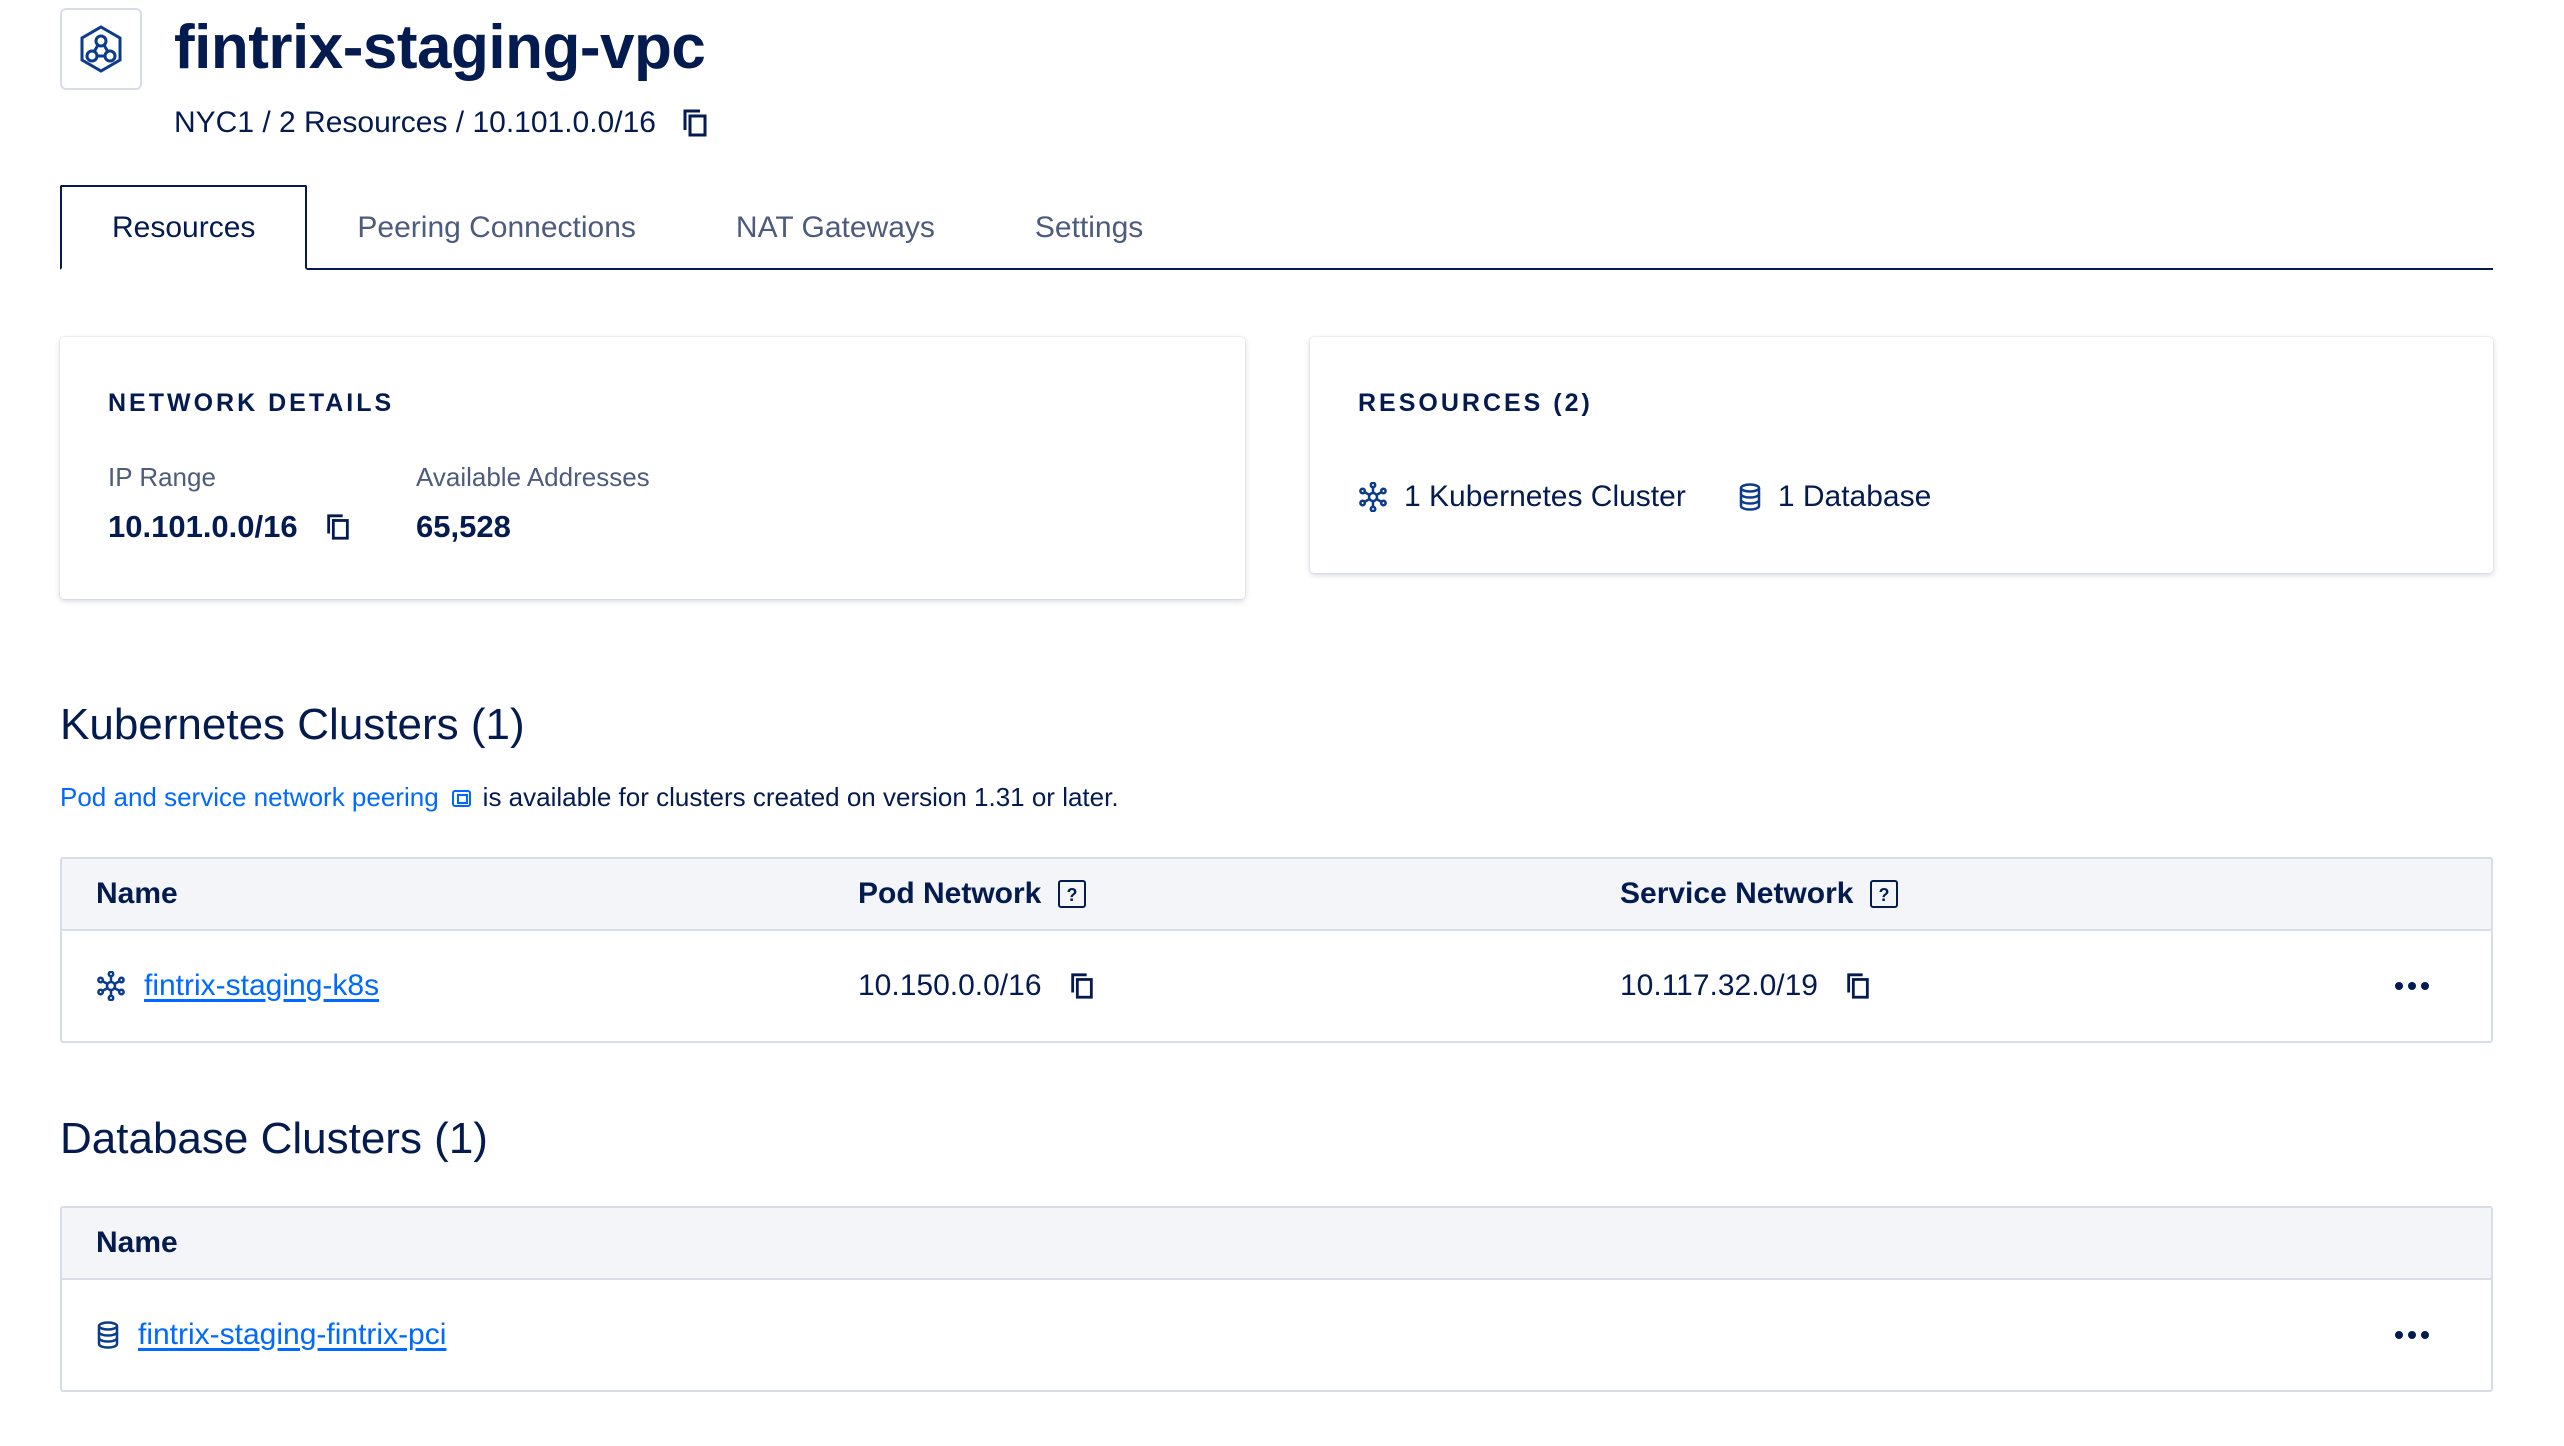 This screenshot has height=1446, width=2564. Describe the element at coordinates (292, 724) in the screenshot. I see `kubernetes-section-title: Kubernetes Clusters (1)` at that location.